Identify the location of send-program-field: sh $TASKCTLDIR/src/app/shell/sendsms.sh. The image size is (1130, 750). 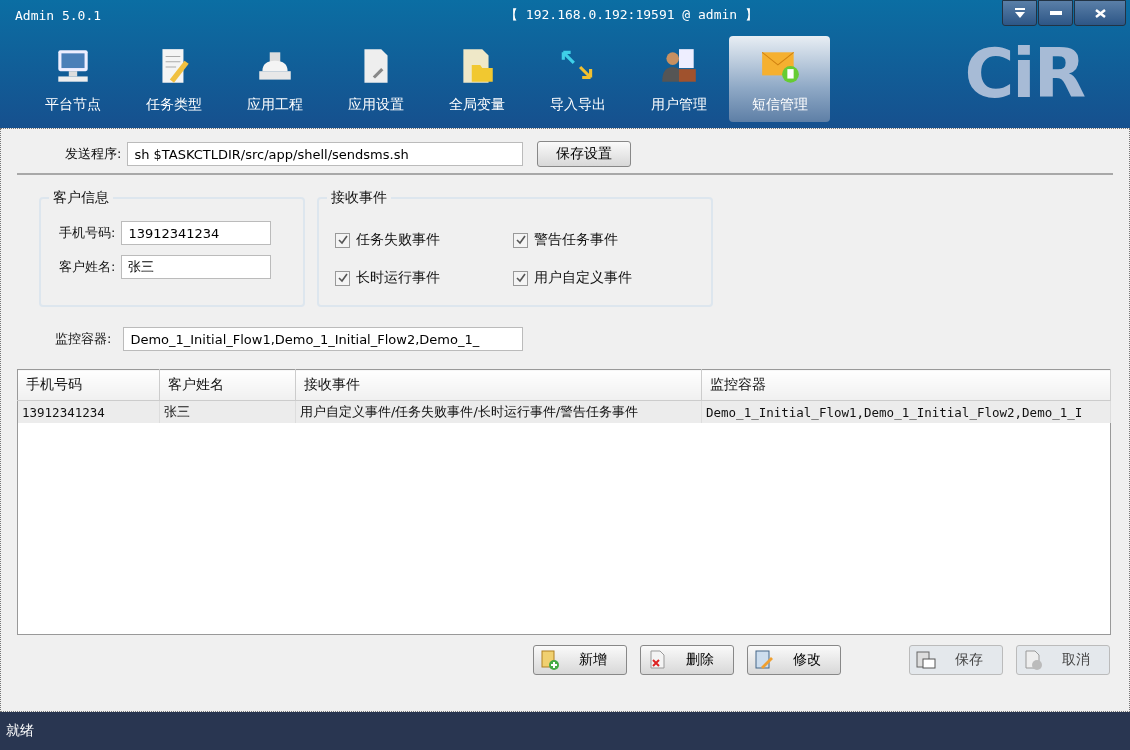
(325, 154).